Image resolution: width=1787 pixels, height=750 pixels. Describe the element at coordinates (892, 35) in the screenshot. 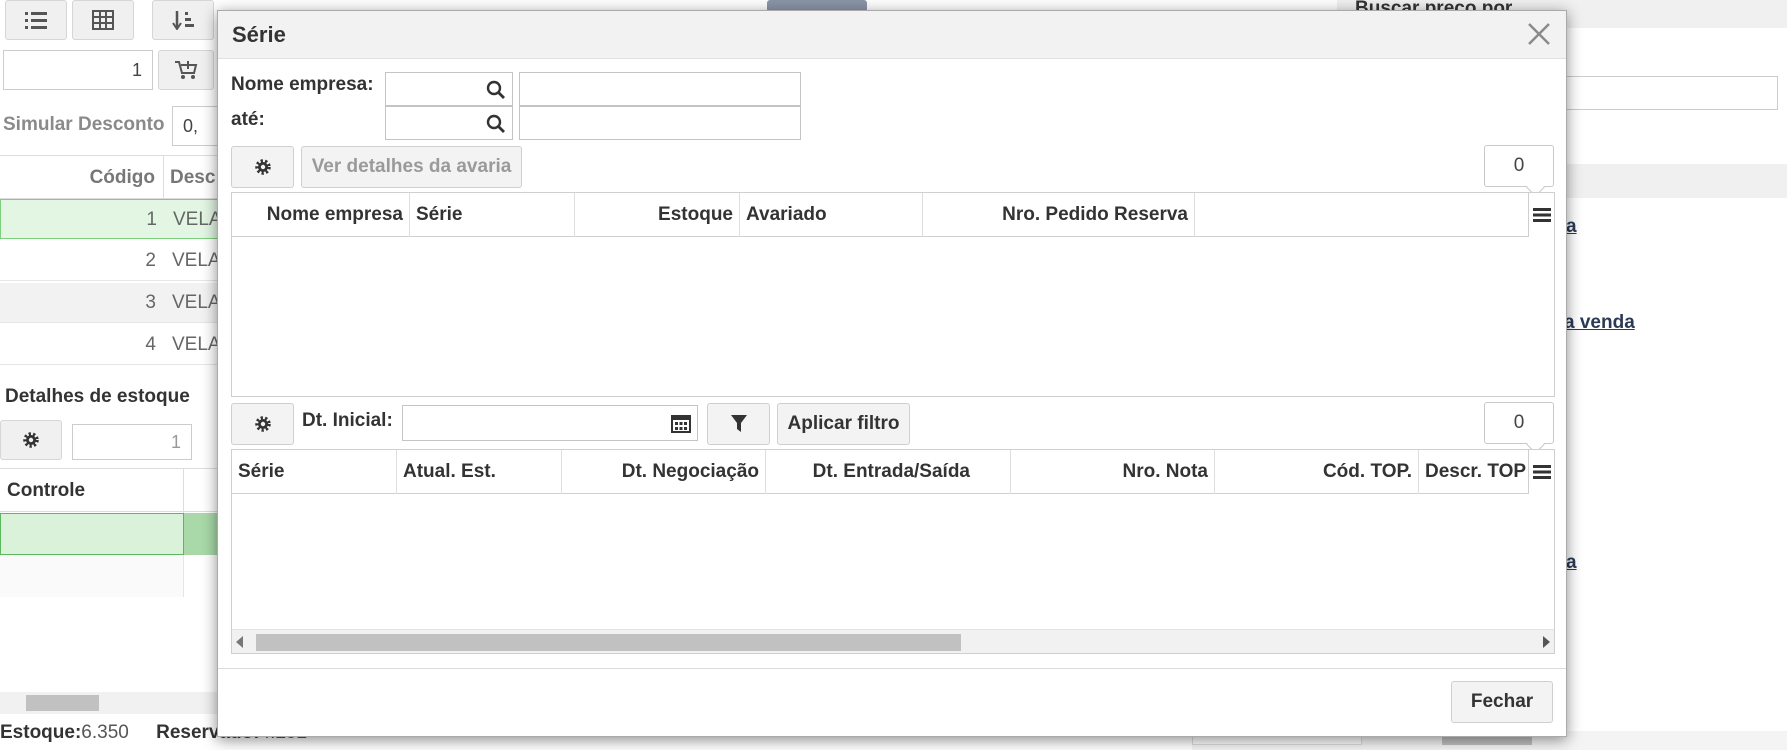

I see `dialog-header: Série` at that location.